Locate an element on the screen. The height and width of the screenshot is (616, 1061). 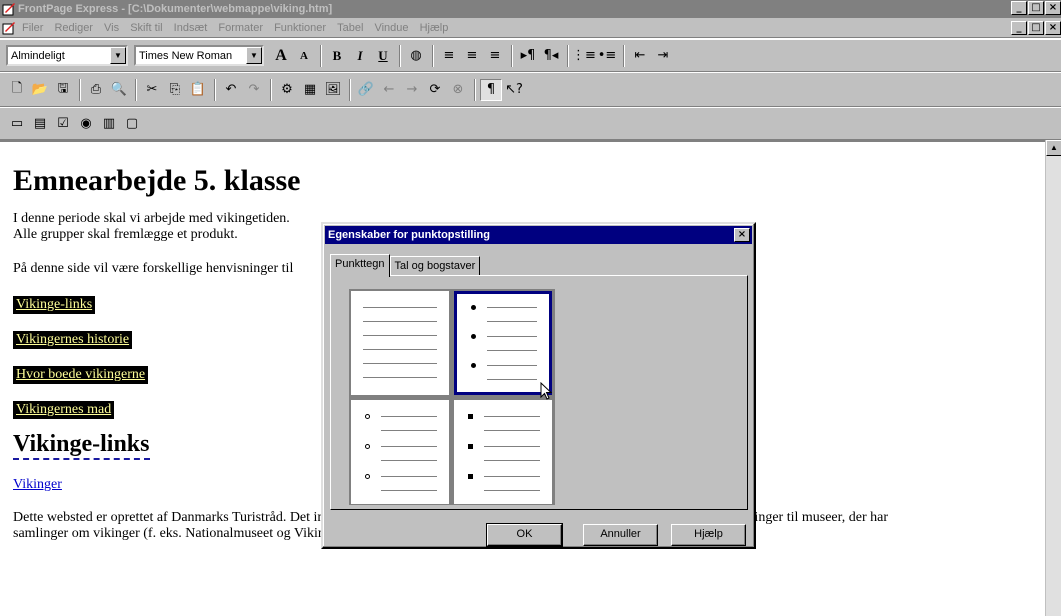
text-color-icon: ◍ is located at coordinates (416, 56).